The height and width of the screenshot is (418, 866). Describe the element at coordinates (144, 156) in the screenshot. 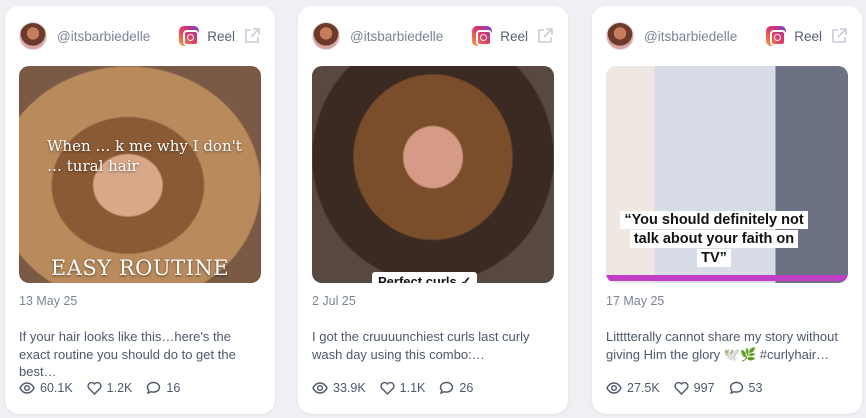

I see `thumbnail-overlay-text: When … k me why I don't … tural hair` at that location.